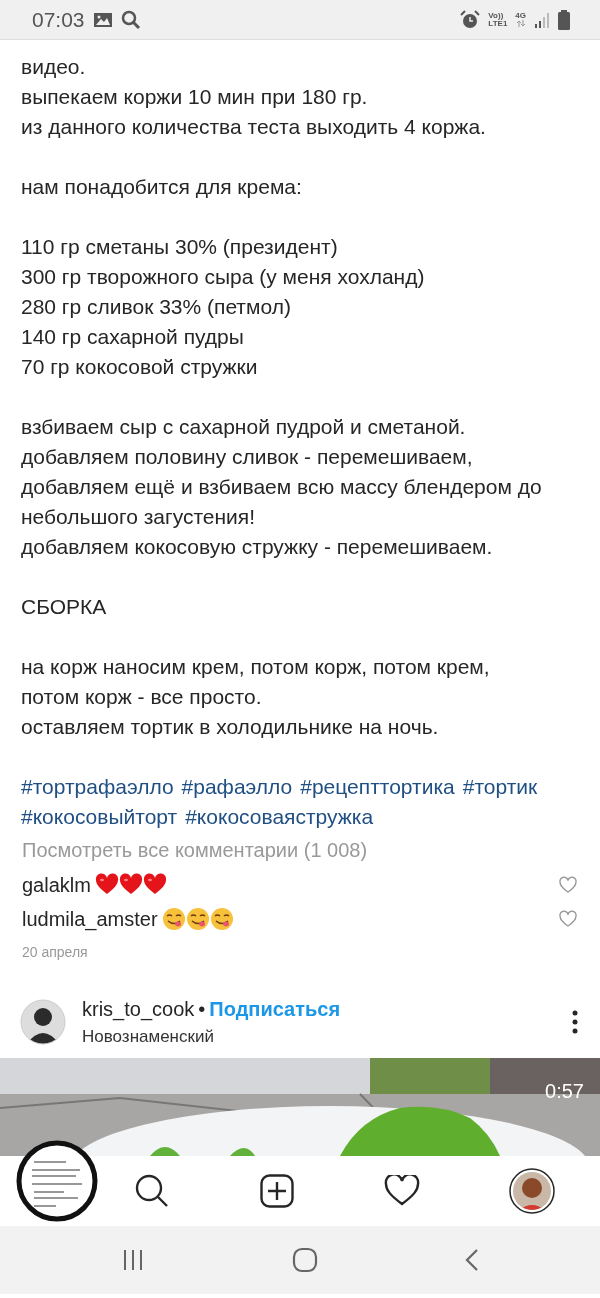 Image resolution: width=600 pixels, height=1298 pixels. Describe the element at coordinates (564, 1091) in the screenshot. I see `video-duration: 0:57` at that location.